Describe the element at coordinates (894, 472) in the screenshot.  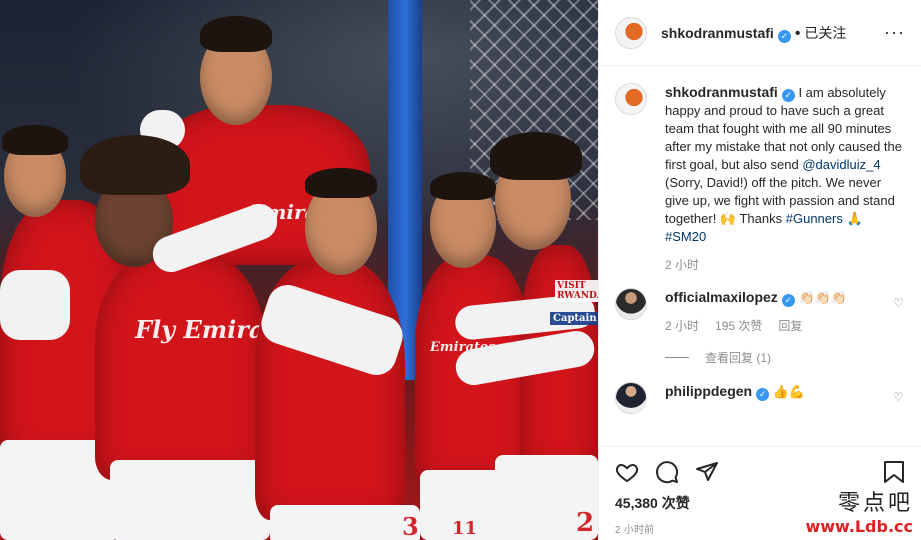
I see `bookmark-icon` at that location.